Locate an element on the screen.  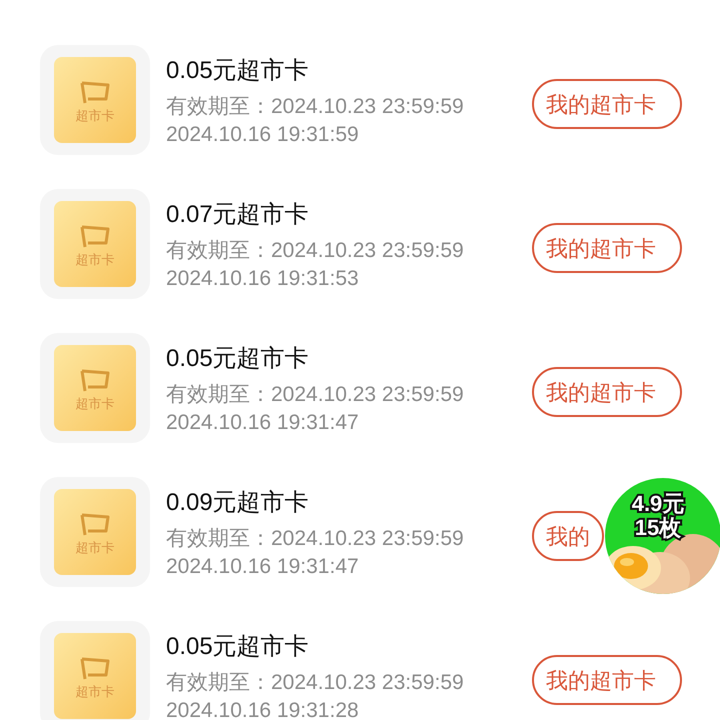
my-card-button: 我的 is located at coordinates (568, 536).